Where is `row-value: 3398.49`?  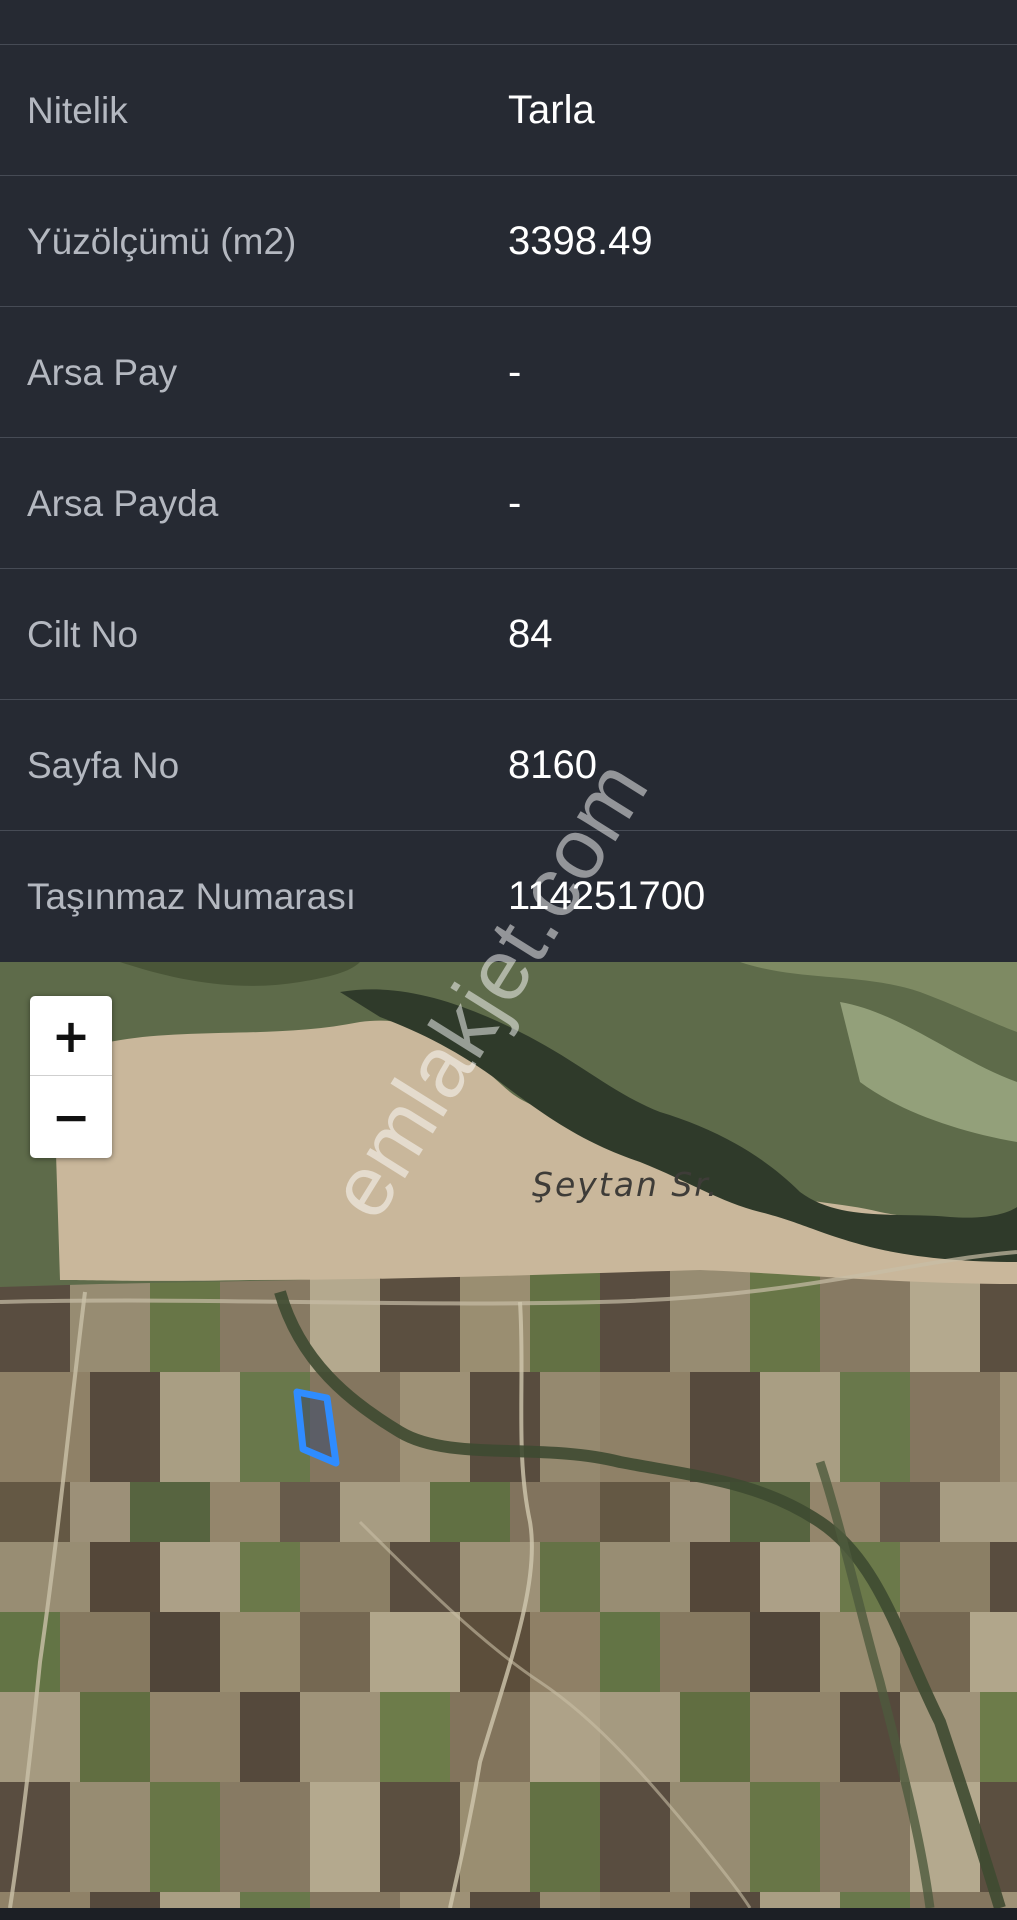 row-value: 3398.49 is located at coordinates (580, 241).